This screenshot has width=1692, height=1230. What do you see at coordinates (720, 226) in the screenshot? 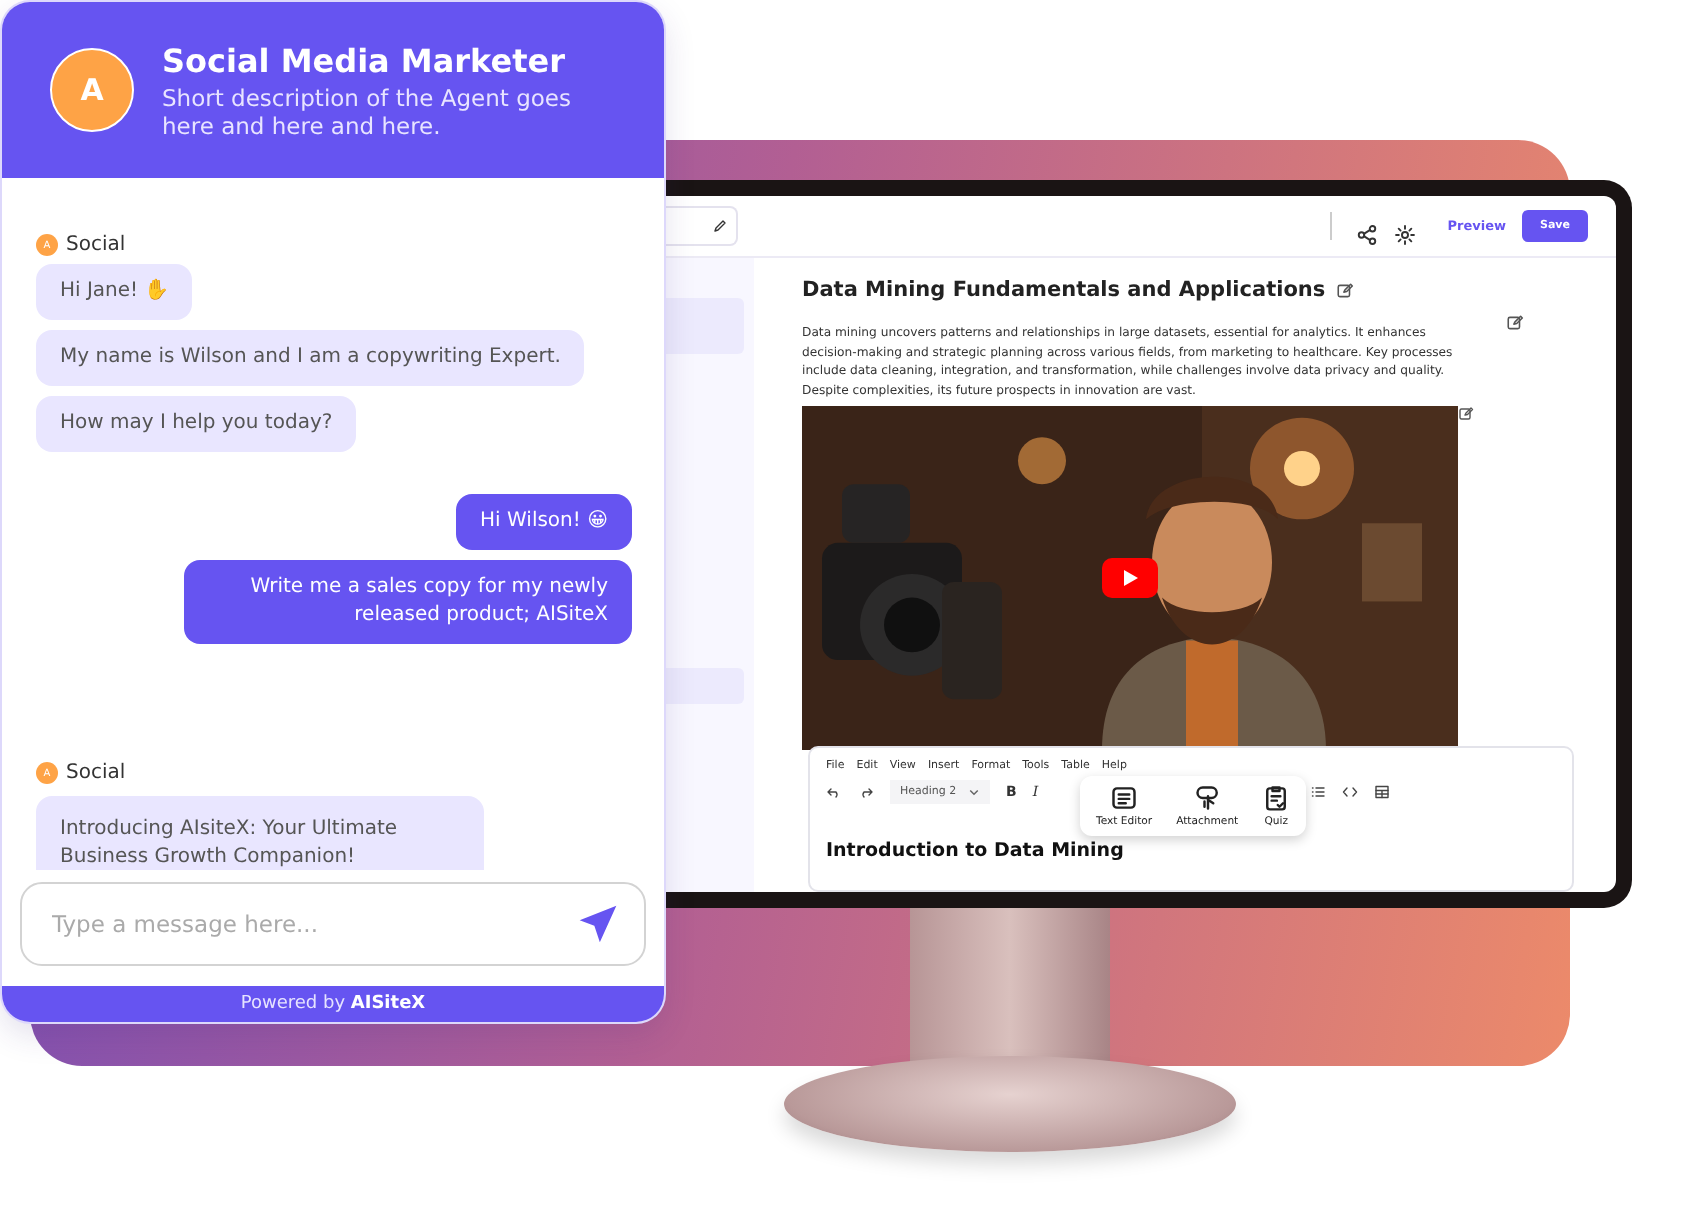
I see `pencil-icon` at bounding box center [720, 226].